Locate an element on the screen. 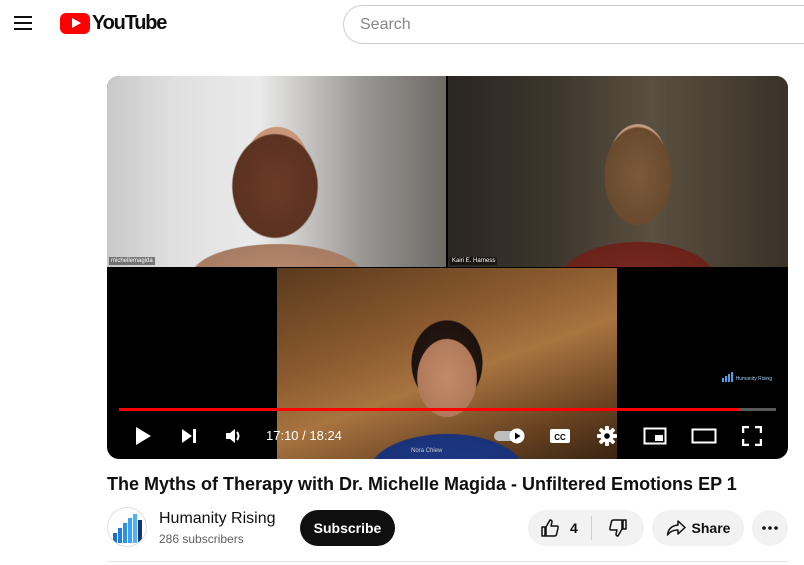  youtube-play-logo-icon is located at coordinates (75, 23).